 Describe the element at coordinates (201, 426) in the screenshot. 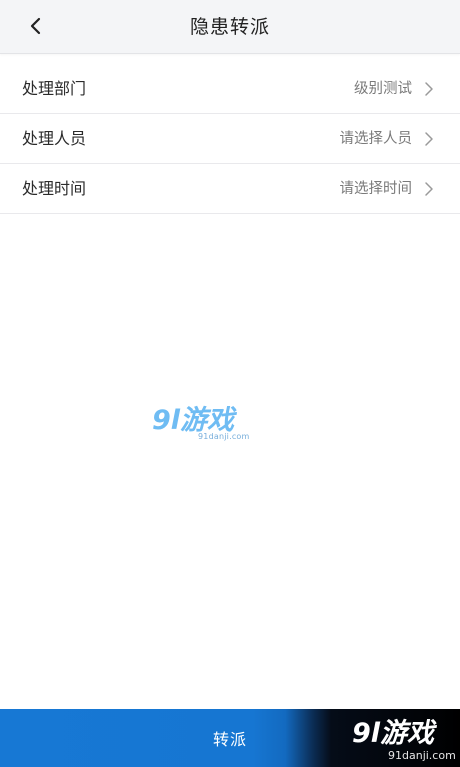

I see `watermark-logo: 9l游戏 91danji.com` at that location.